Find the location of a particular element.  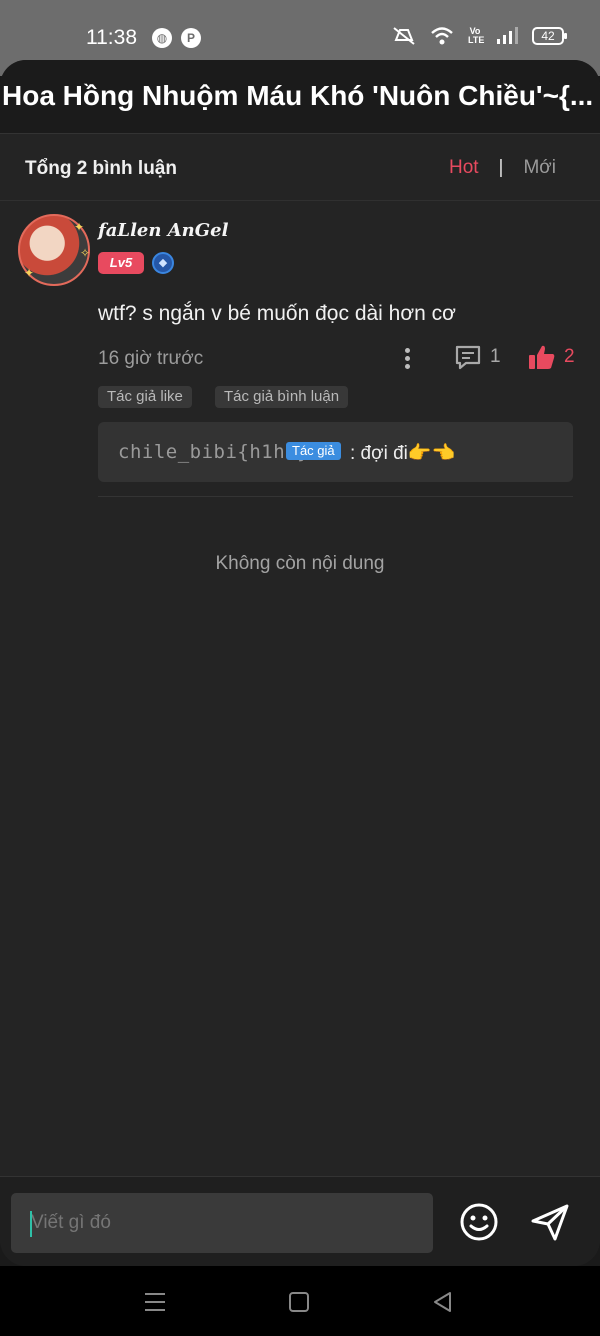

comment-input is located at coordinates (222, 1223).